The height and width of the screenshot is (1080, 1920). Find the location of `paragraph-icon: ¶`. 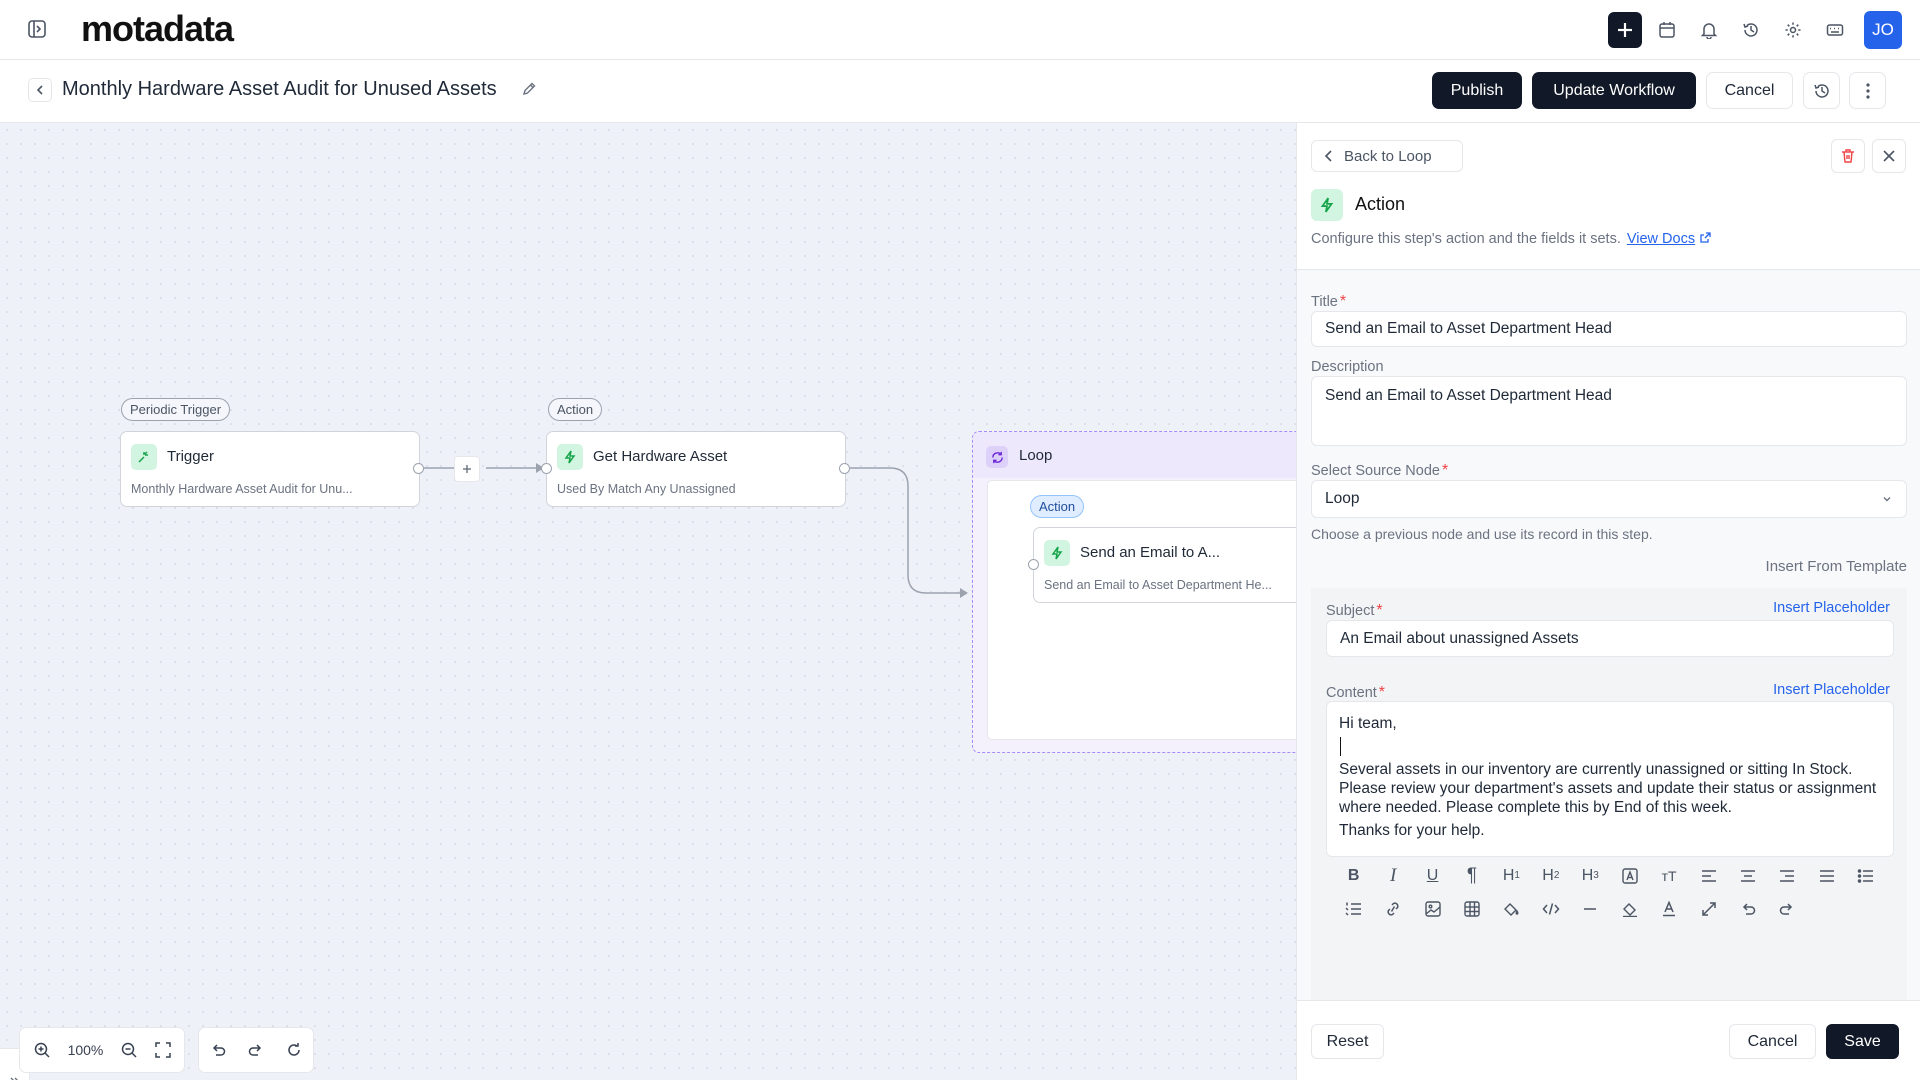

paragraph-icon: ¶ is located at coordinates (1472, 876).